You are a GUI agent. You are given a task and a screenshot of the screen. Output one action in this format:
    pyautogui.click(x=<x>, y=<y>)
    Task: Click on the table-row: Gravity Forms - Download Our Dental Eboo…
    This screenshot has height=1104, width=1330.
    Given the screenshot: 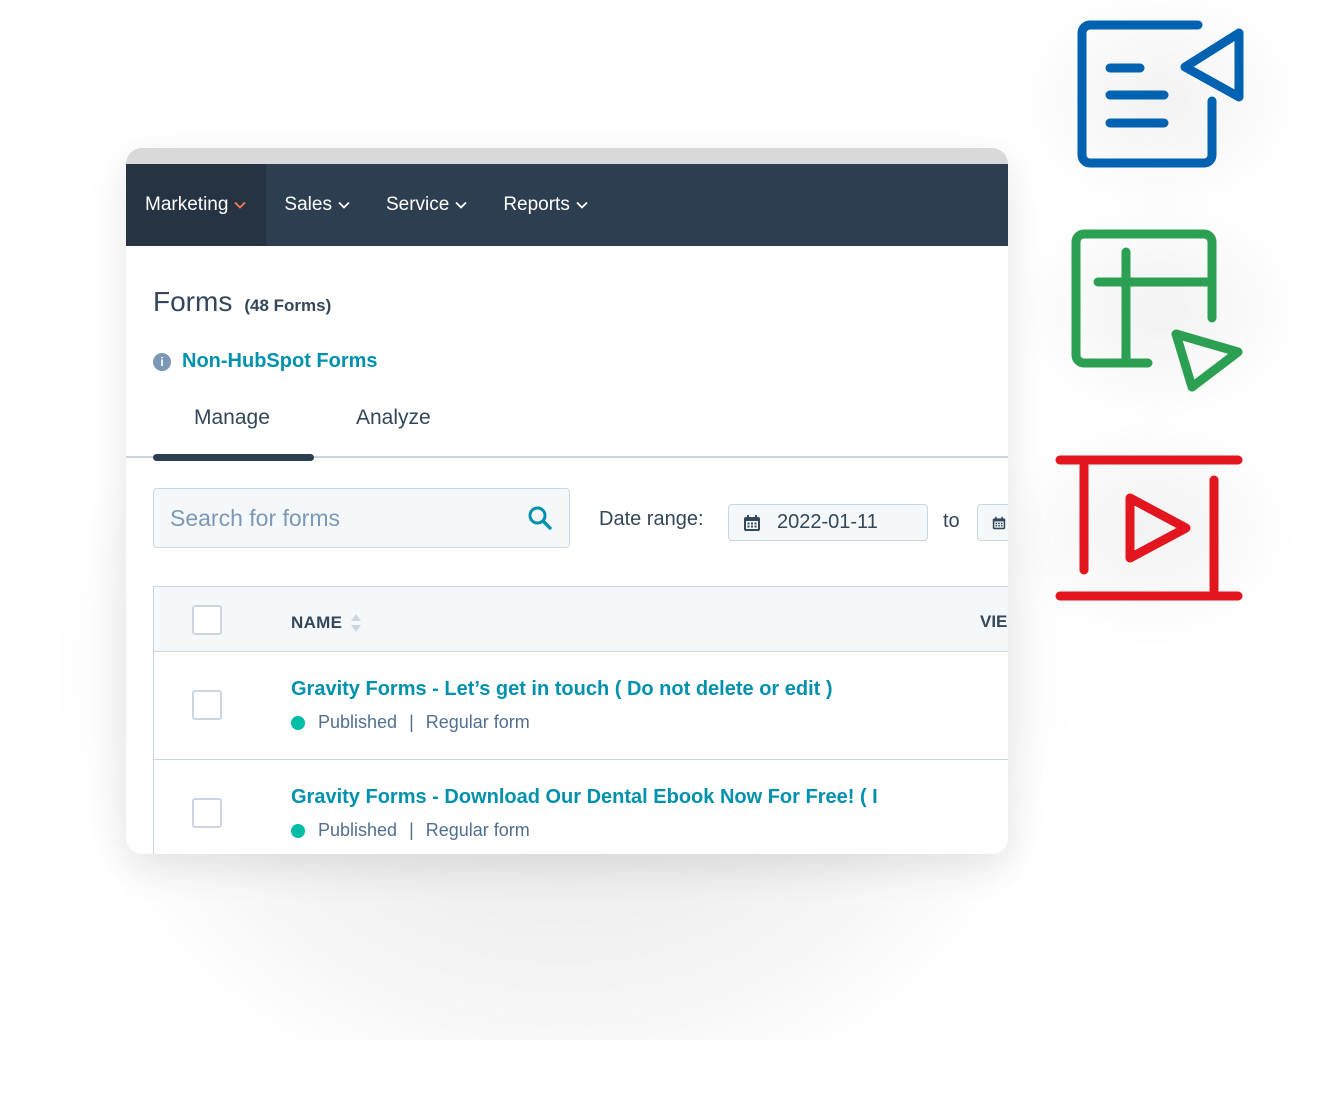 What is the action you would take?
    pyautogui.click(x=581, y=807)
    